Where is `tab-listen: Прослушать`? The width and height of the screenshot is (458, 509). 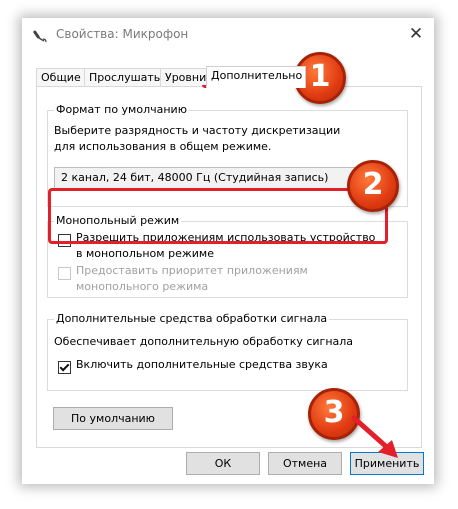
tab-listen: Прослушать is located at coordinates (123, 77).